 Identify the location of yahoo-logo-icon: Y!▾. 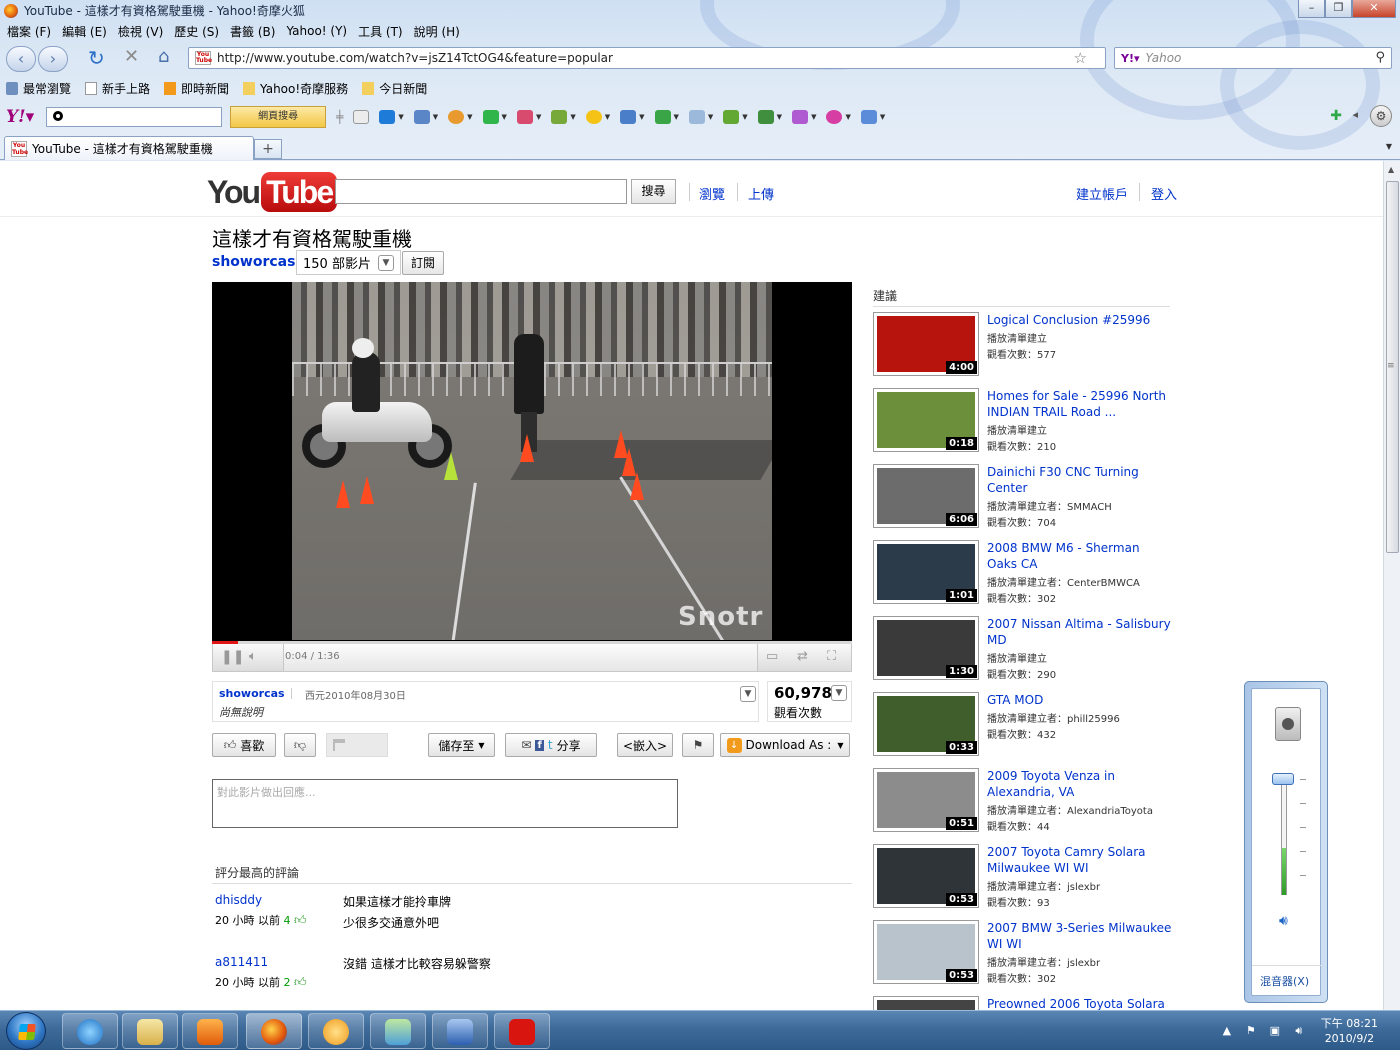
(20, 117).